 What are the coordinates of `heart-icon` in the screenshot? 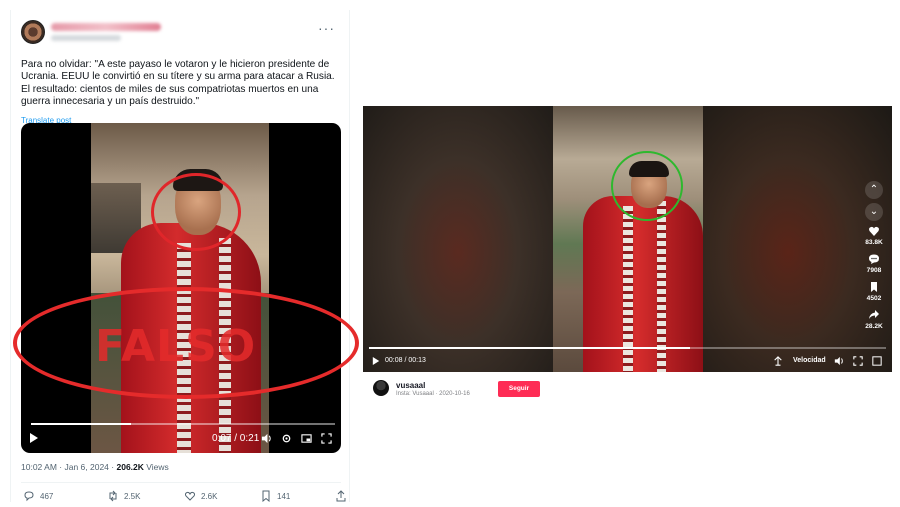 It's located at (874, 231).